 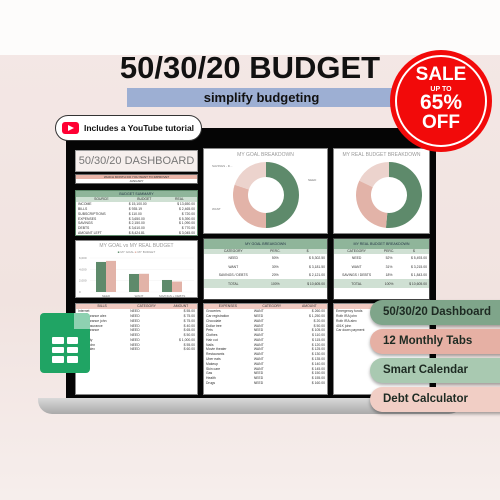 I want to click on table-cell: $ 160.00, so click(x=318, y=382).